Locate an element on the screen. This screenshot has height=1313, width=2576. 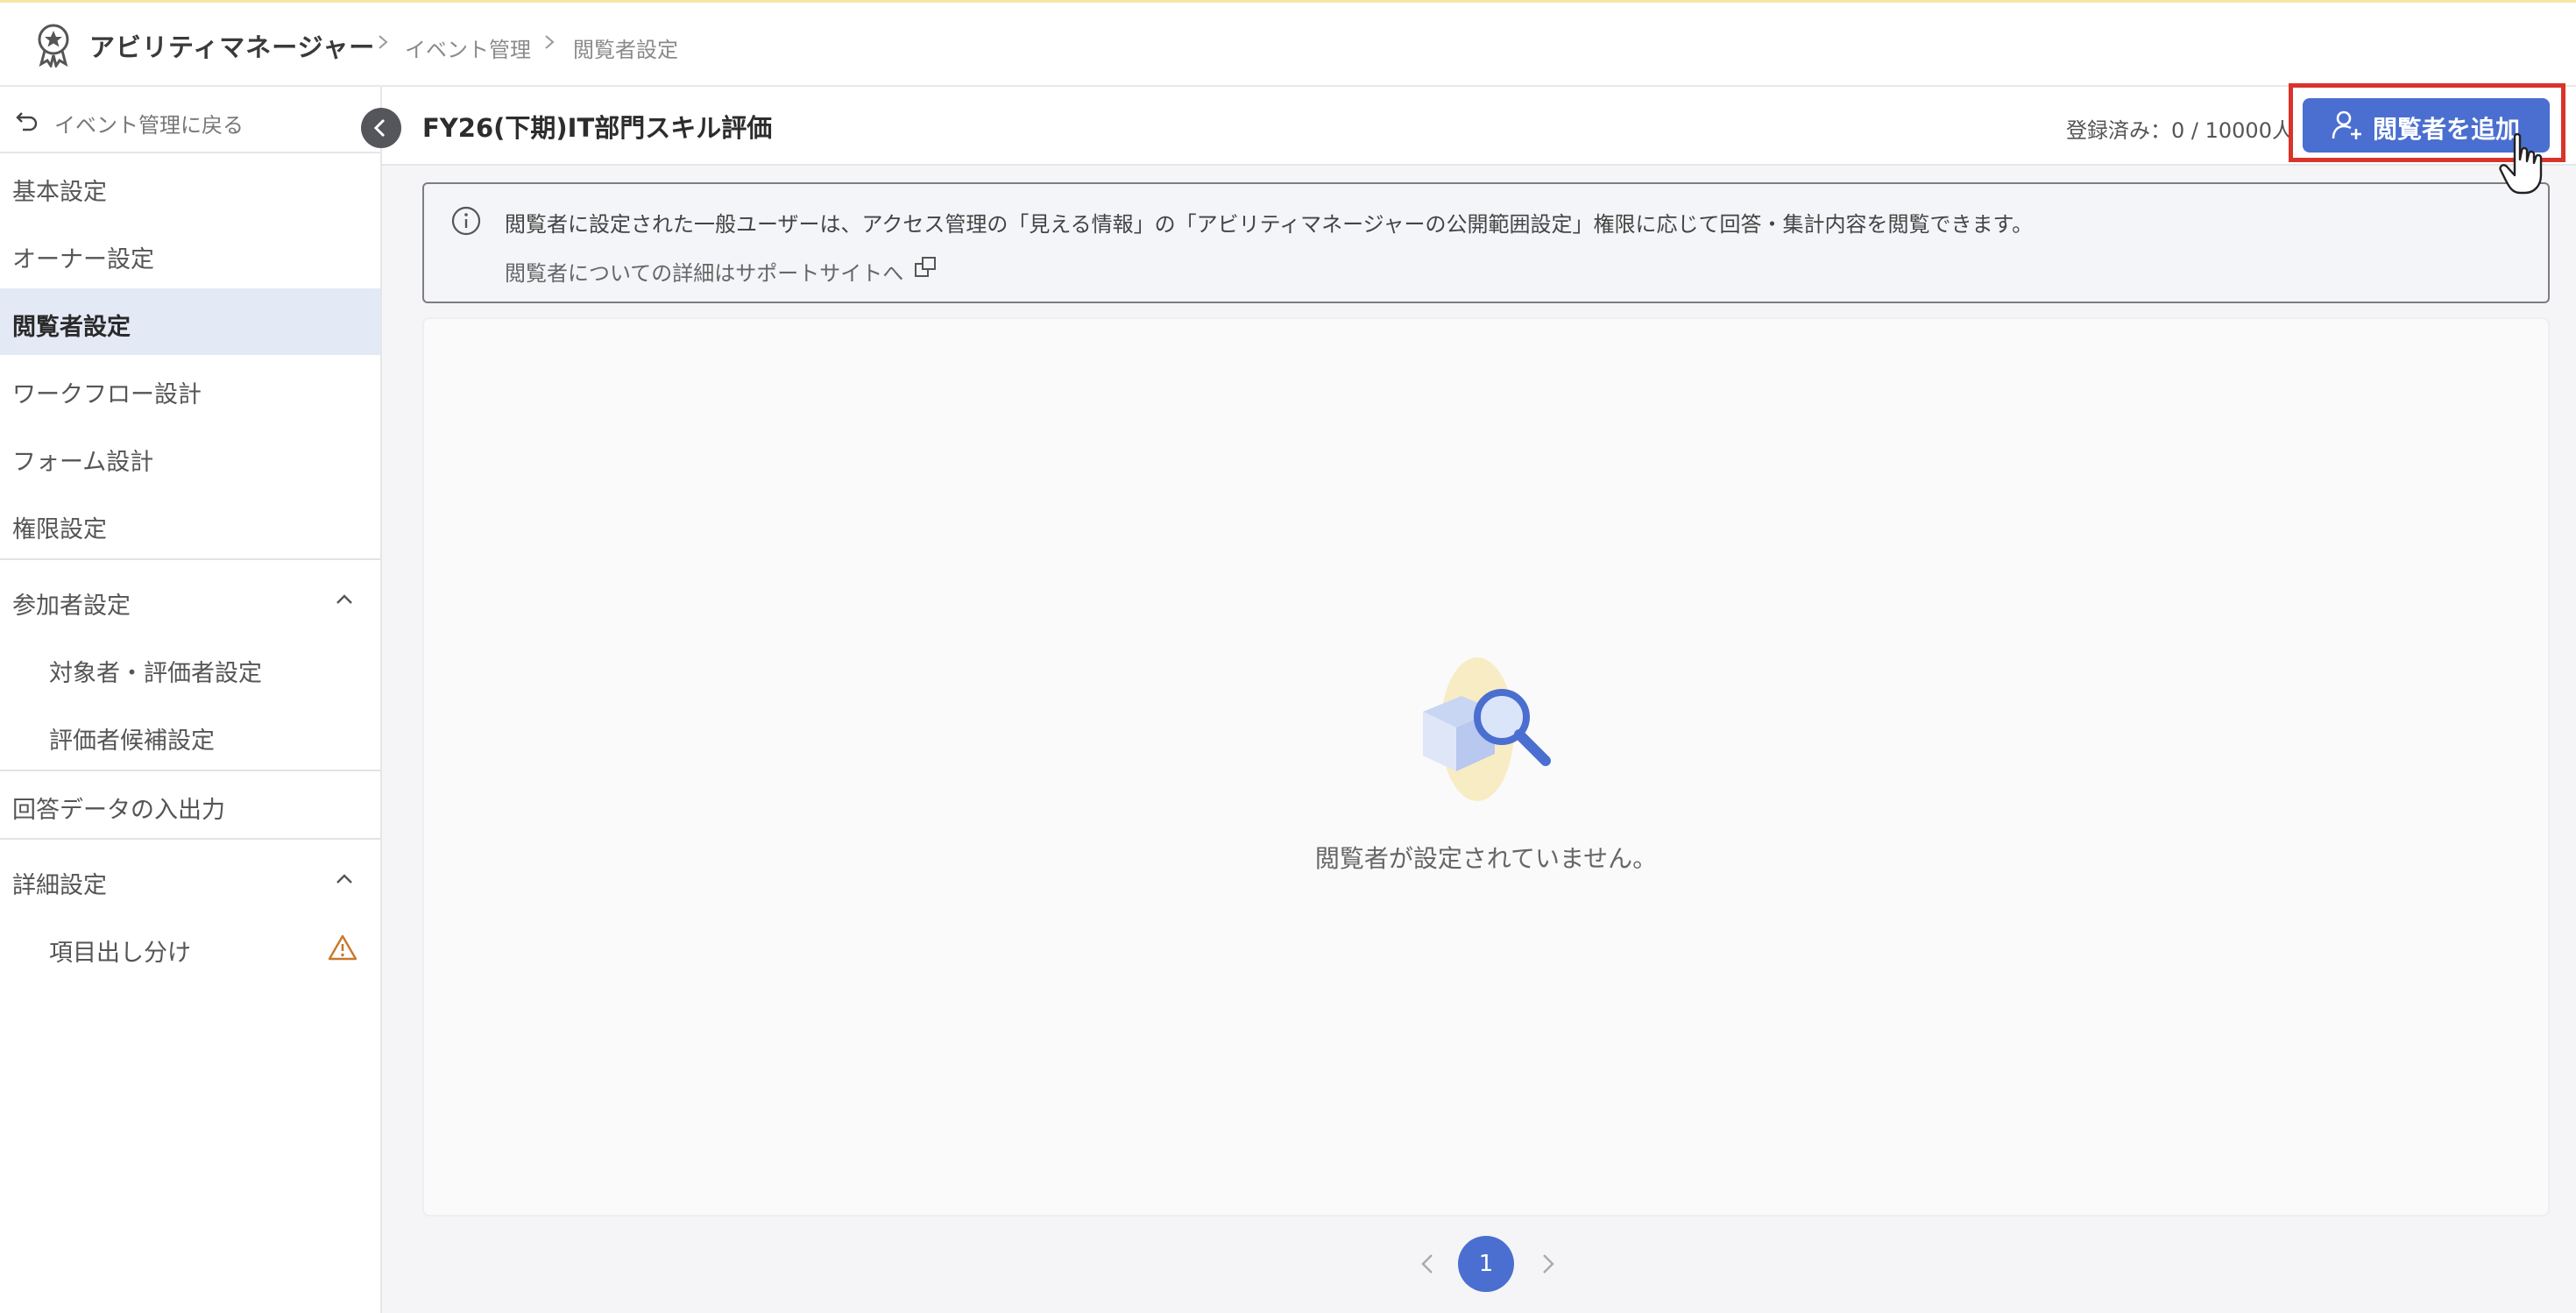
sidebar-item-label: 権限設定 is located at coordinates (59, 529).